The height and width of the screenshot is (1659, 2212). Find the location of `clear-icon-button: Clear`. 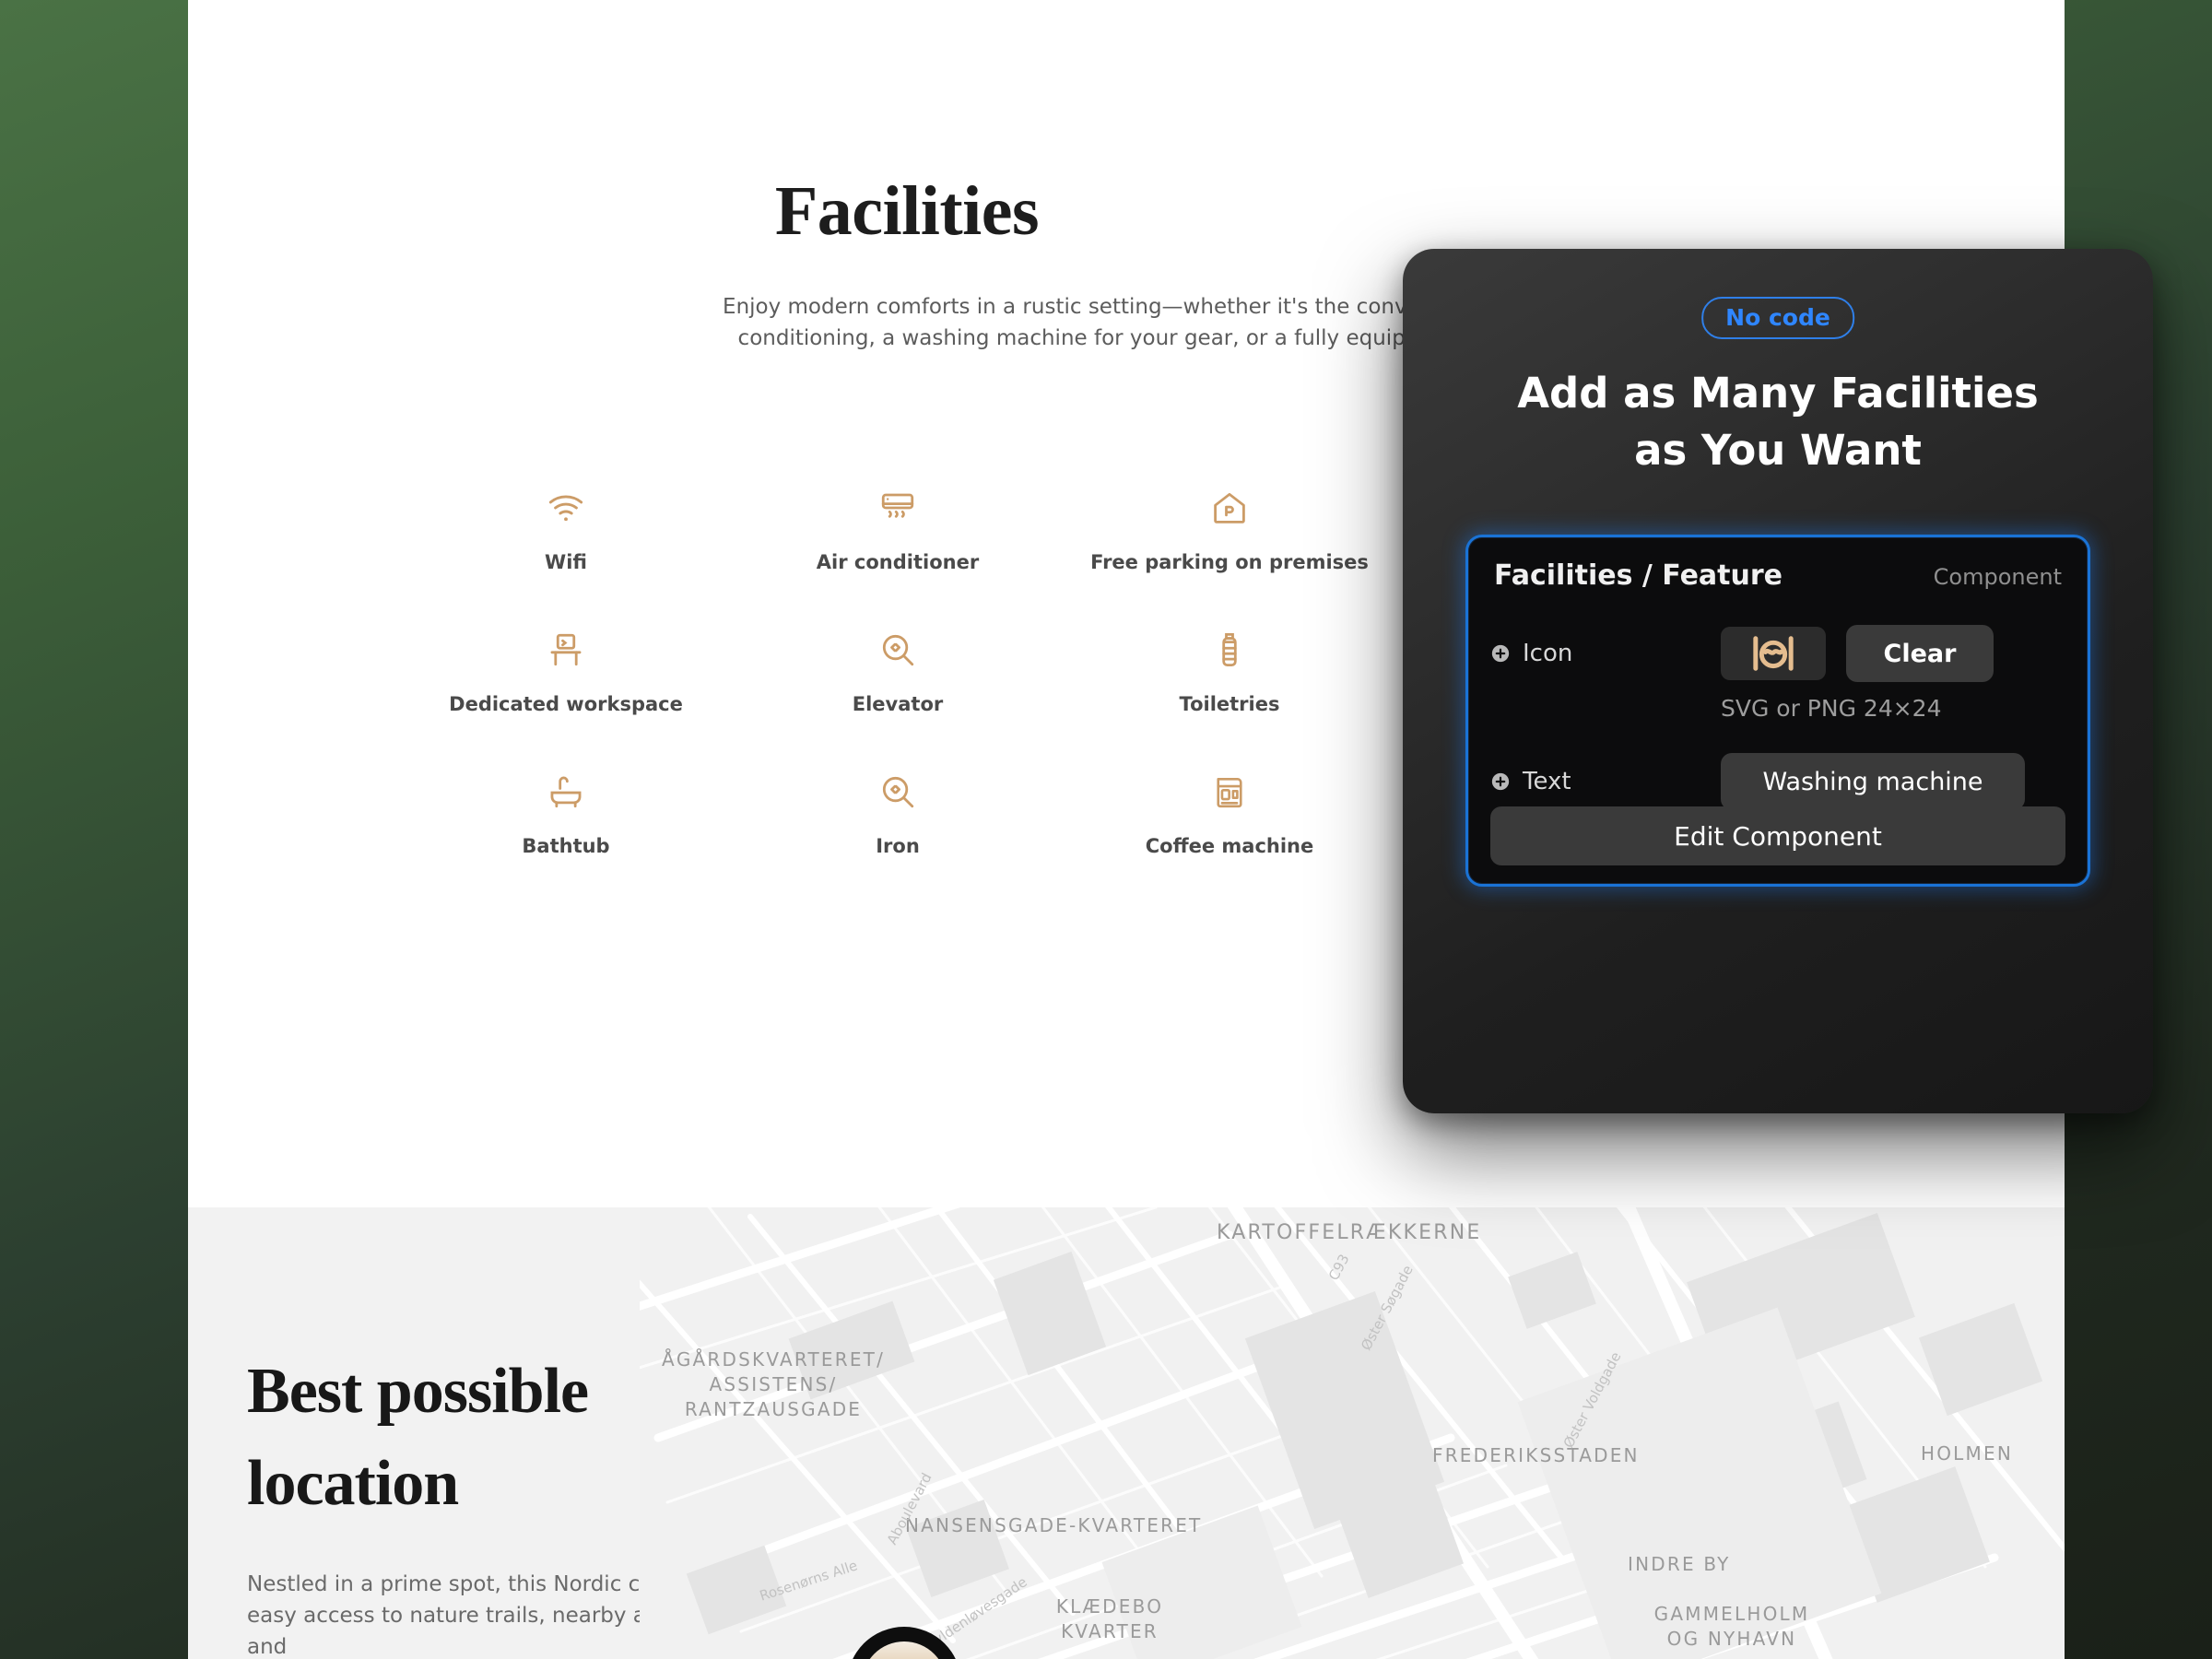

clear-icon-button: Clear is located at coordinates (1920, 653).